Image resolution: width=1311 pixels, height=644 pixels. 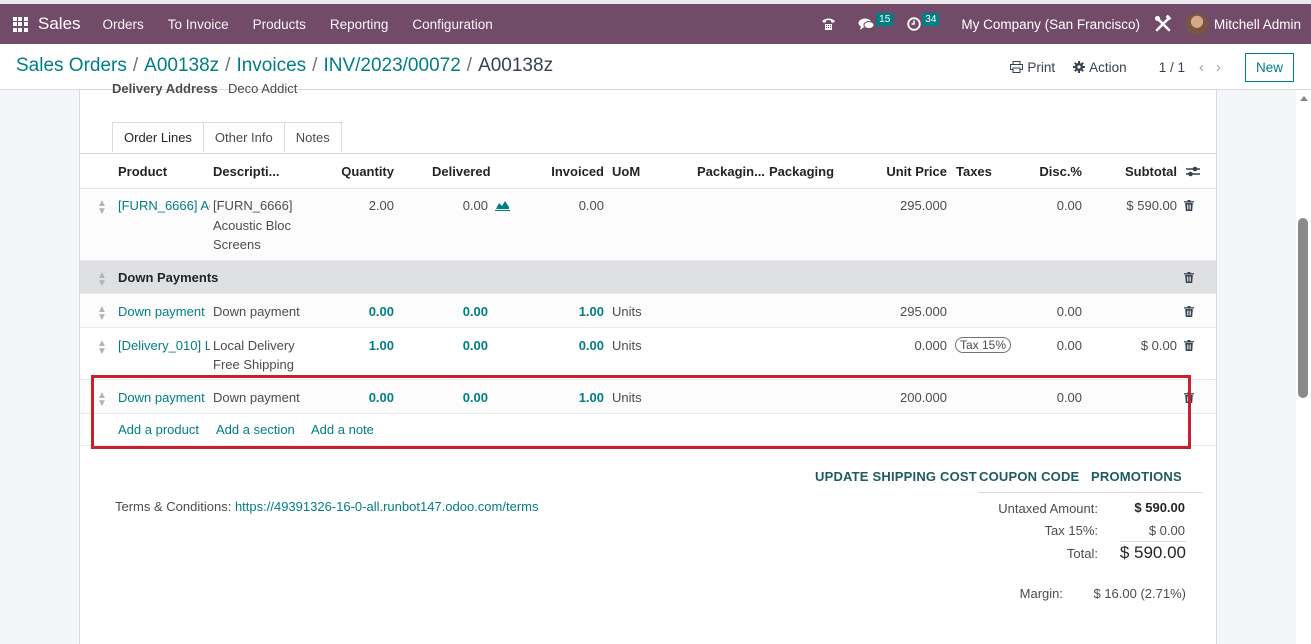 What do you see at coordinates (1136, 476) in the screenshot?
I see `promotions-button: PROMOTIONS` at bounding box center [1136, 476].